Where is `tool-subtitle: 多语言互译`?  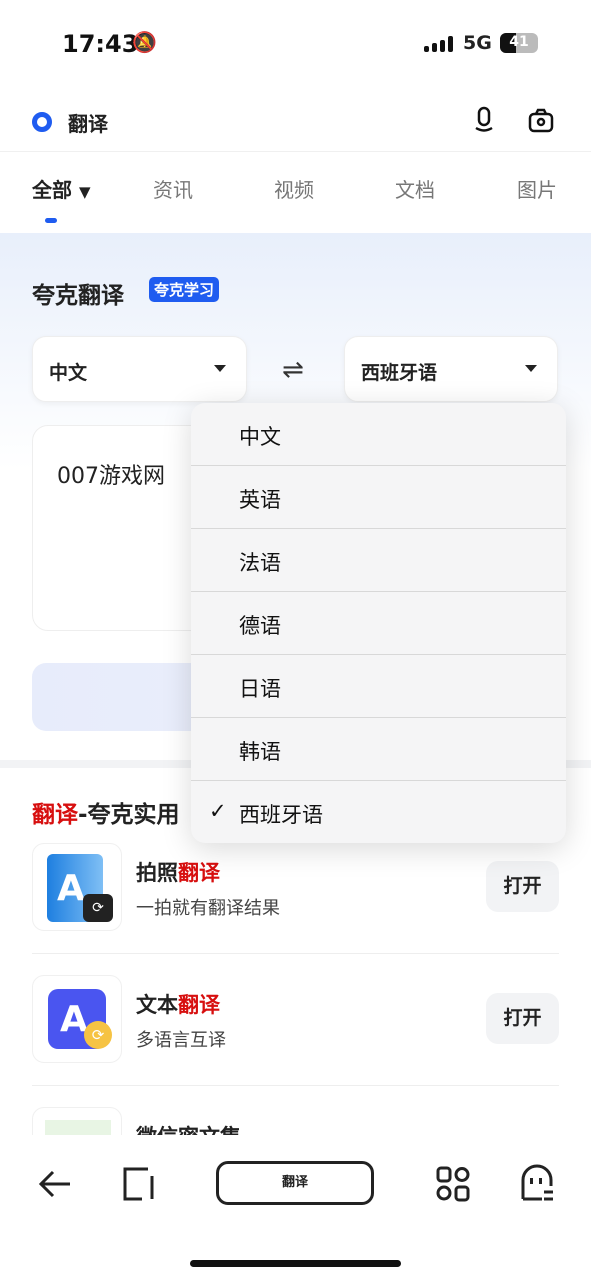 tool-subtitle: 多语言互译 is located at coordinates (181, 1040).